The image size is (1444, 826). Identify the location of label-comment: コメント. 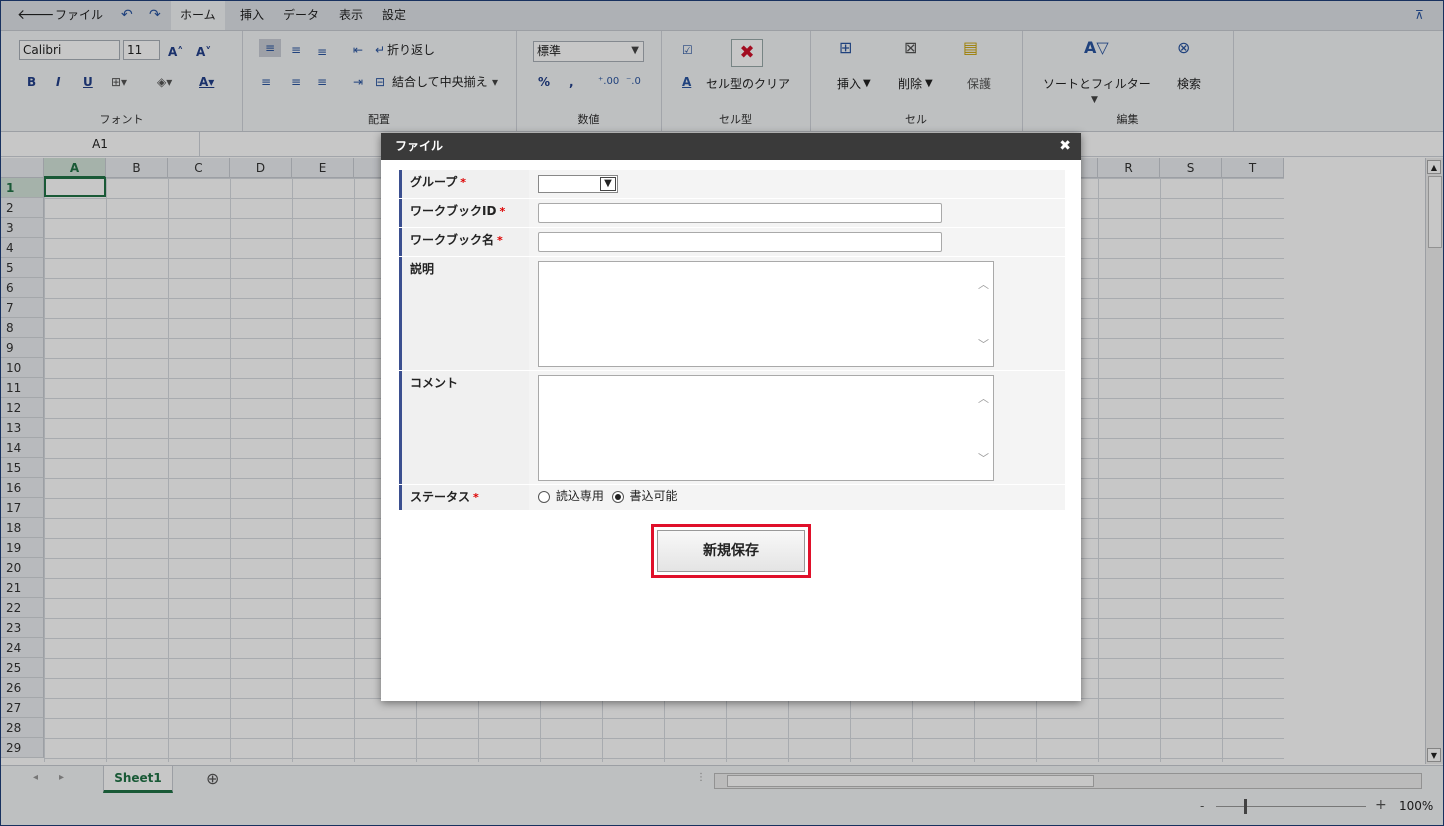
(464, 427).